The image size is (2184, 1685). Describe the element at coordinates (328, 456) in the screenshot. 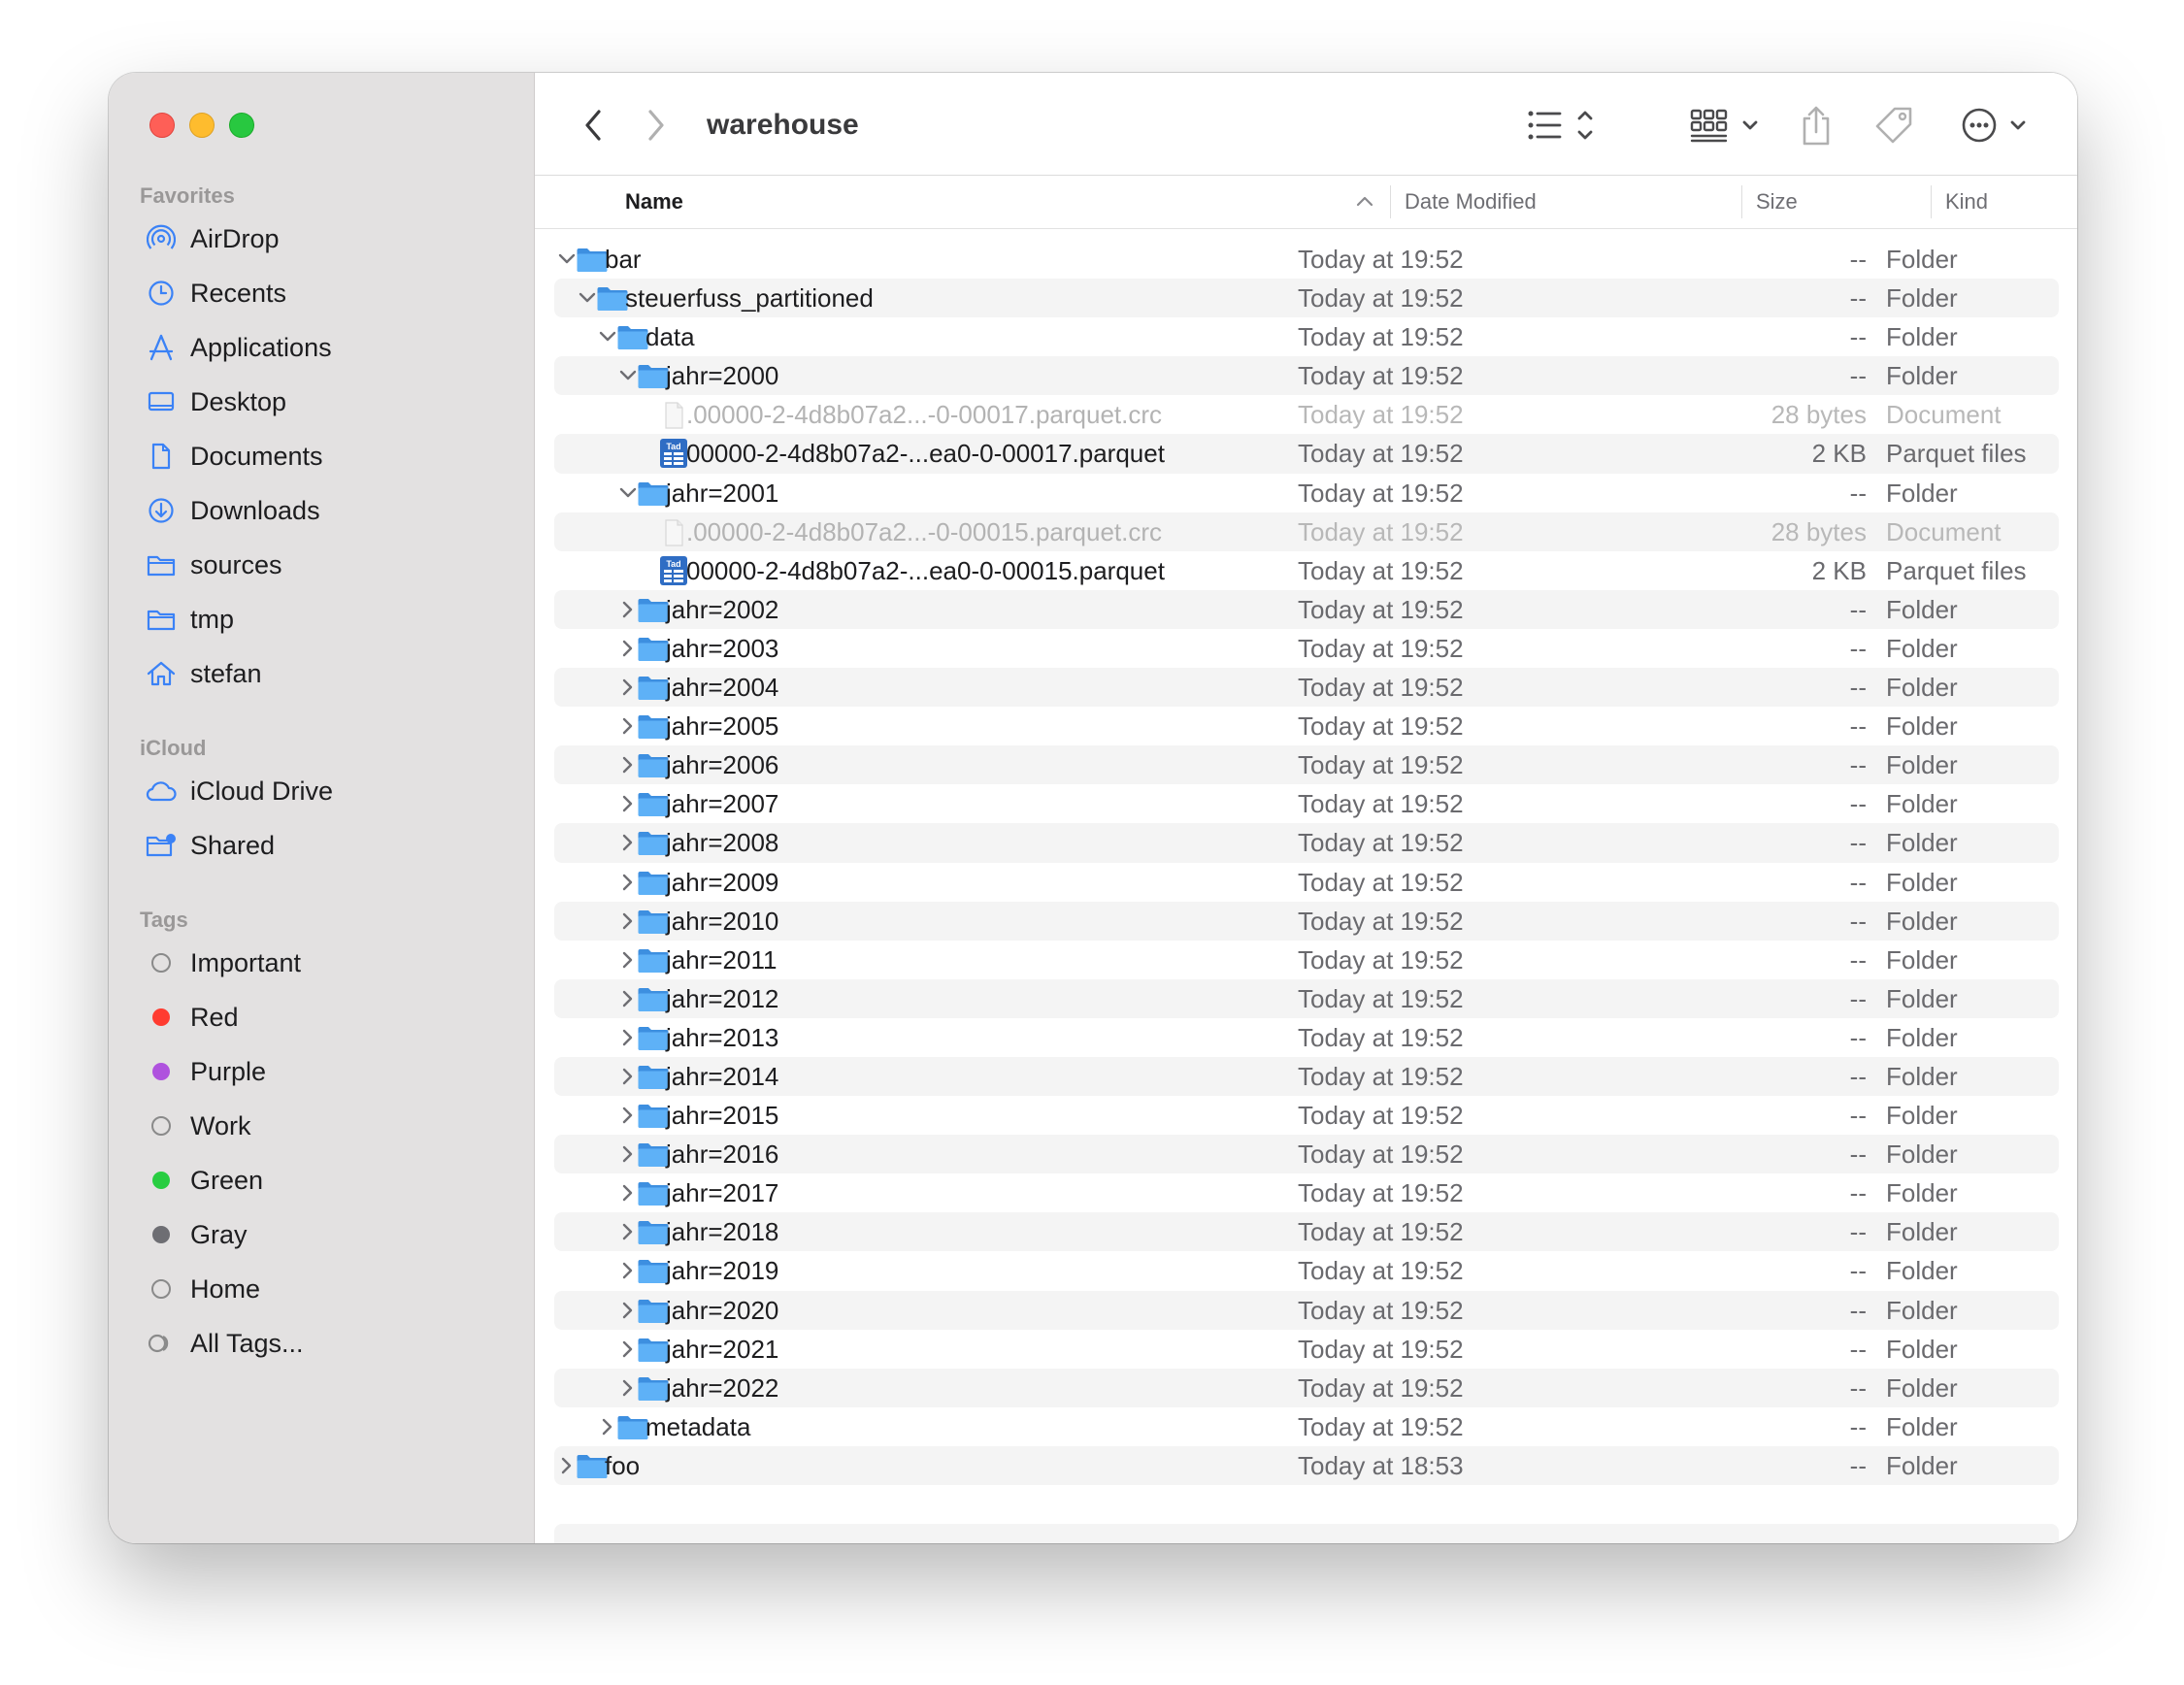

I see `sidebar-item-documents: Documents` at that location.